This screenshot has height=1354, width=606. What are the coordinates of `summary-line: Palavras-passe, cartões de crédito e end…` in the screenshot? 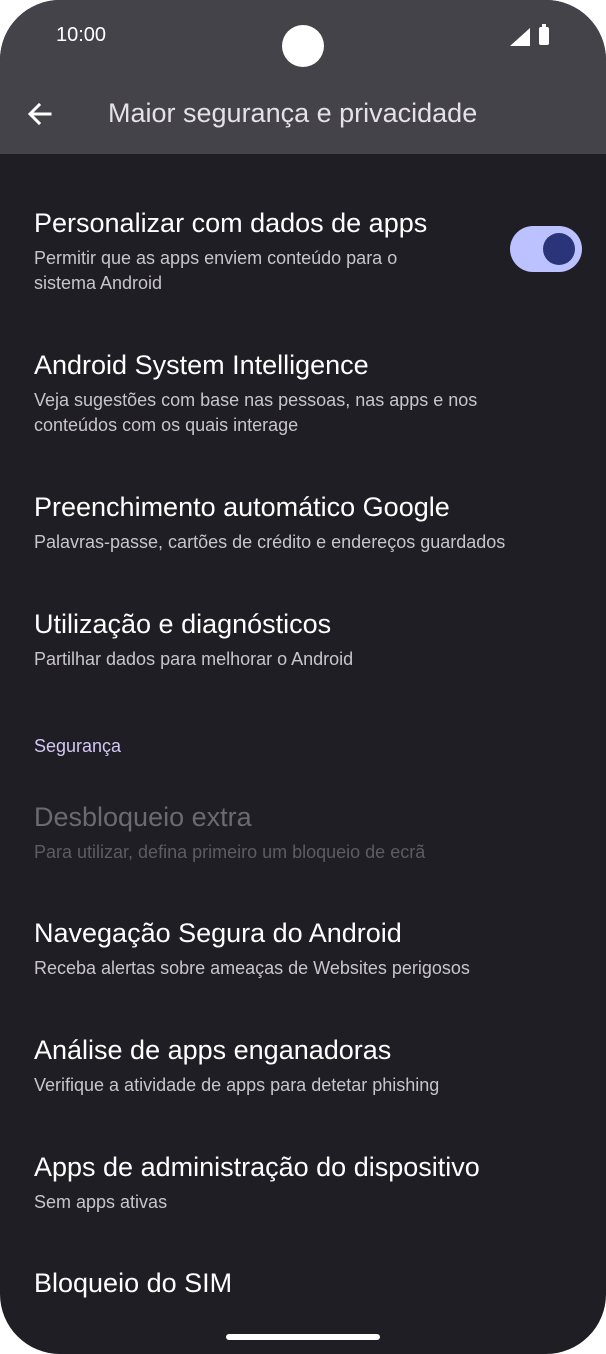 It's located at (270, 542).